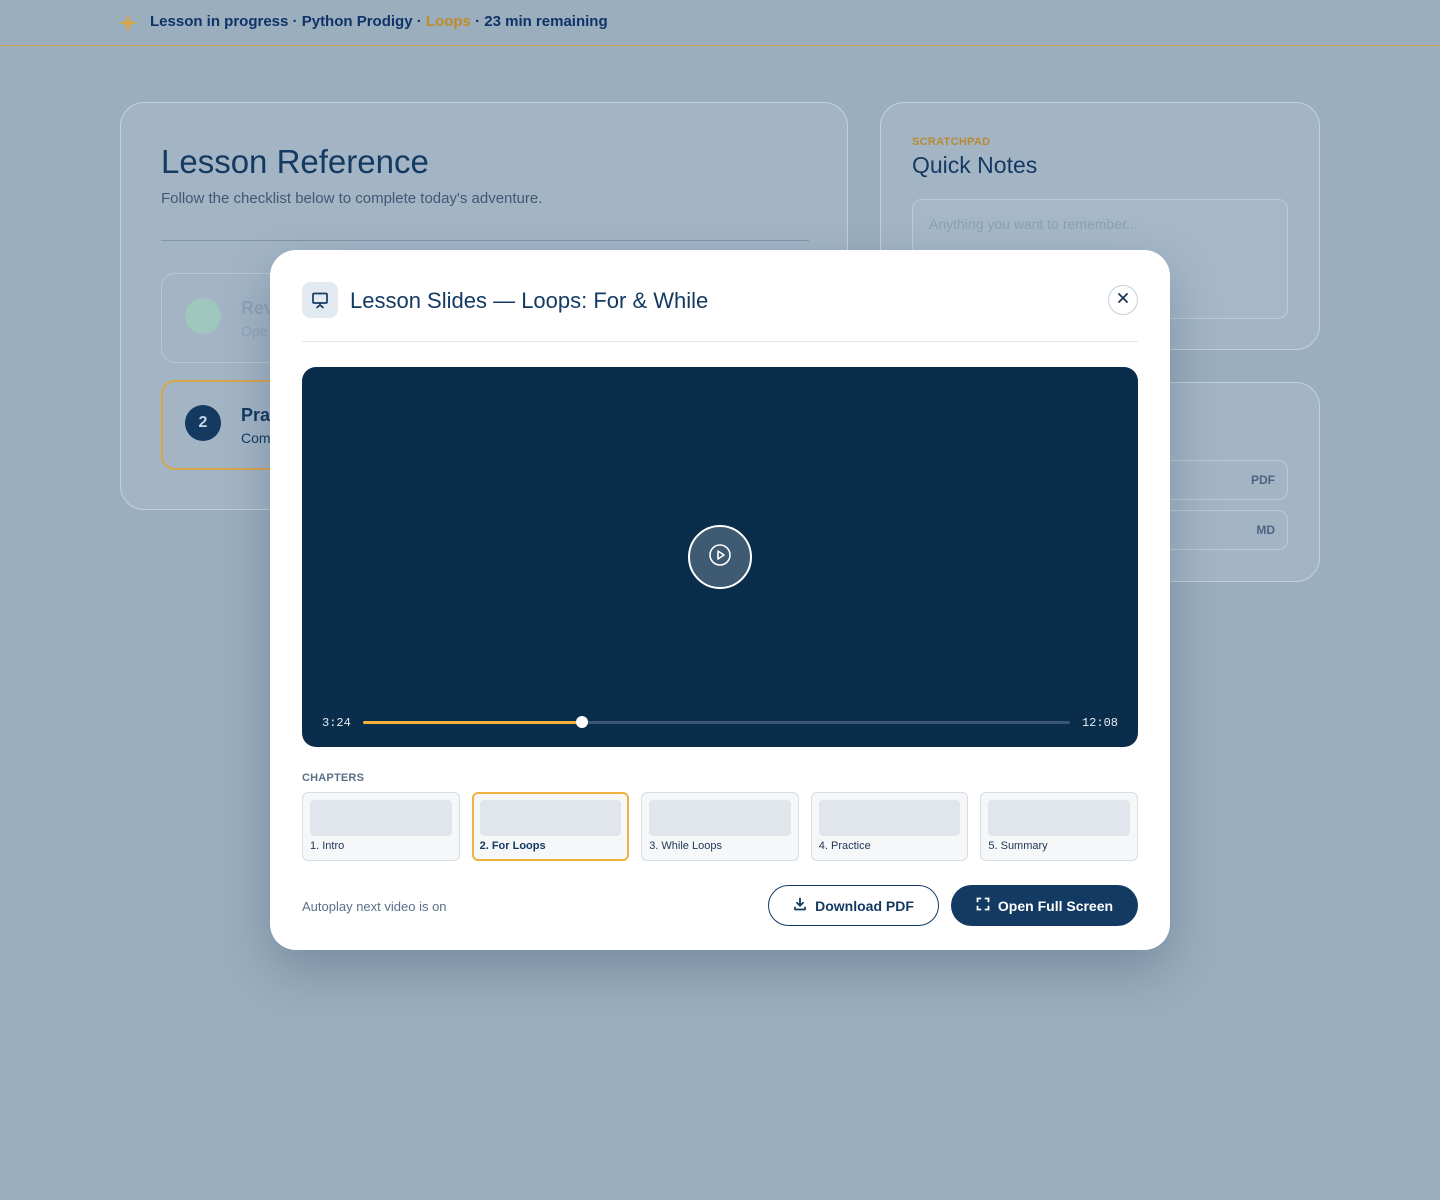  I want to click on chapters-label: CHAPTERS, so click(333, 778).